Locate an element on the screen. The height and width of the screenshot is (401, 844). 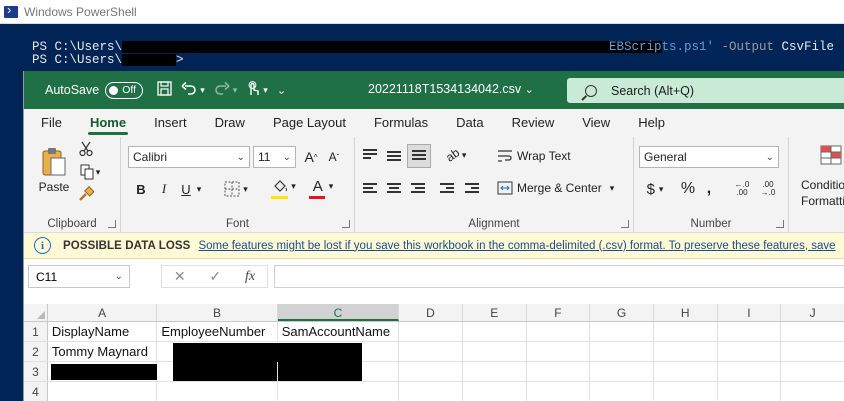
customize-toolbar-icon: ⌄ is located at coordinates (281, 90).